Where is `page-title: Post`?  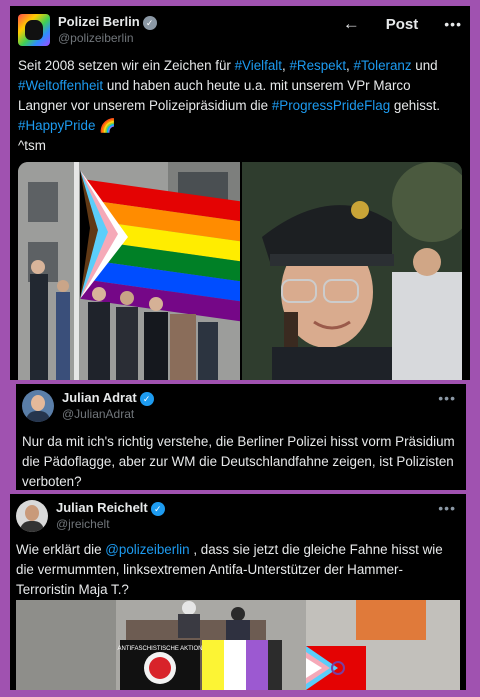
page-title: Post is located at coordinates (402, 24).